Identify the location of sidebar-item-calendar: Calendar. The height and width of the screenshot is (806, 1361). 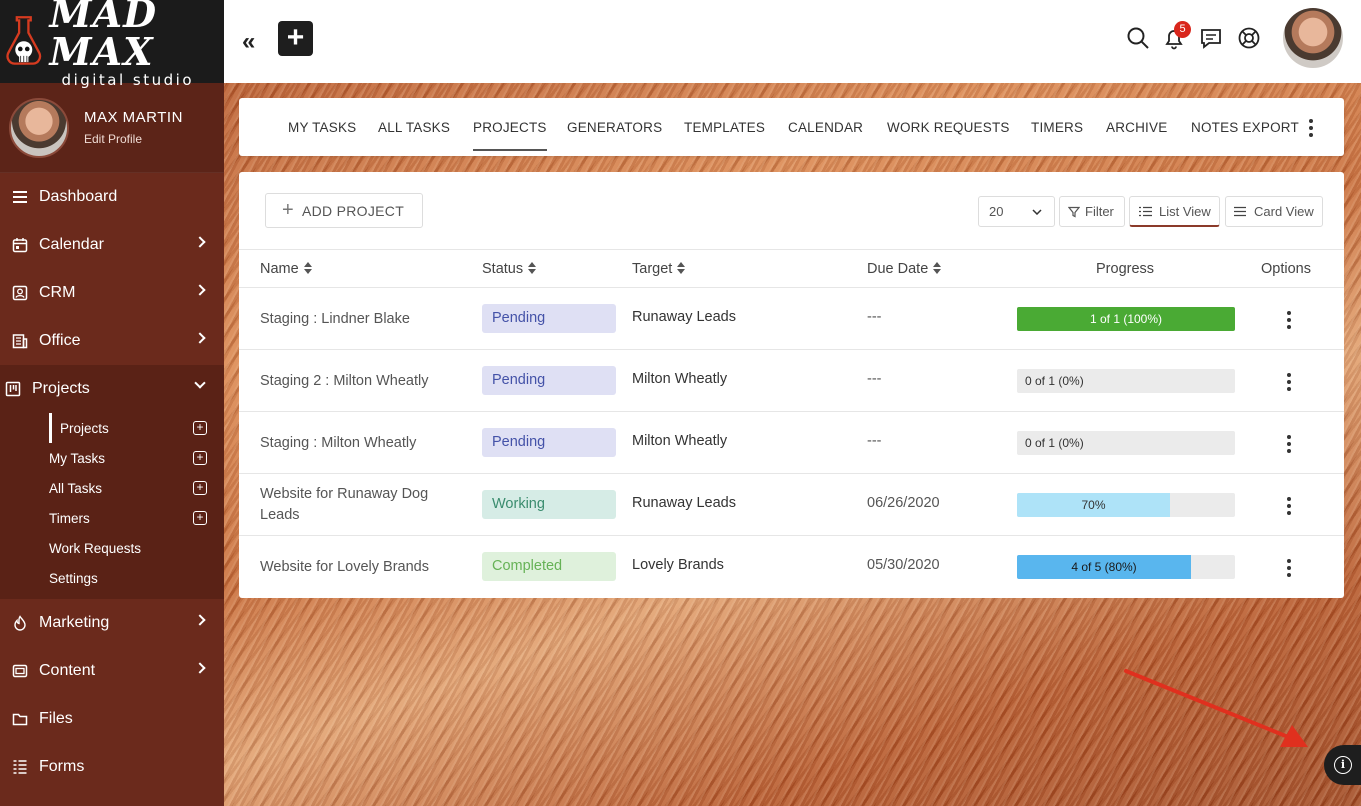
(112, 245).